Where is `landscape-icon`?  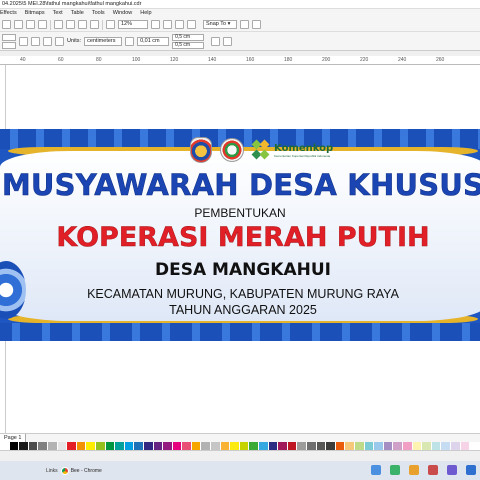
landscape-icon is located at coordinates (35, 41).